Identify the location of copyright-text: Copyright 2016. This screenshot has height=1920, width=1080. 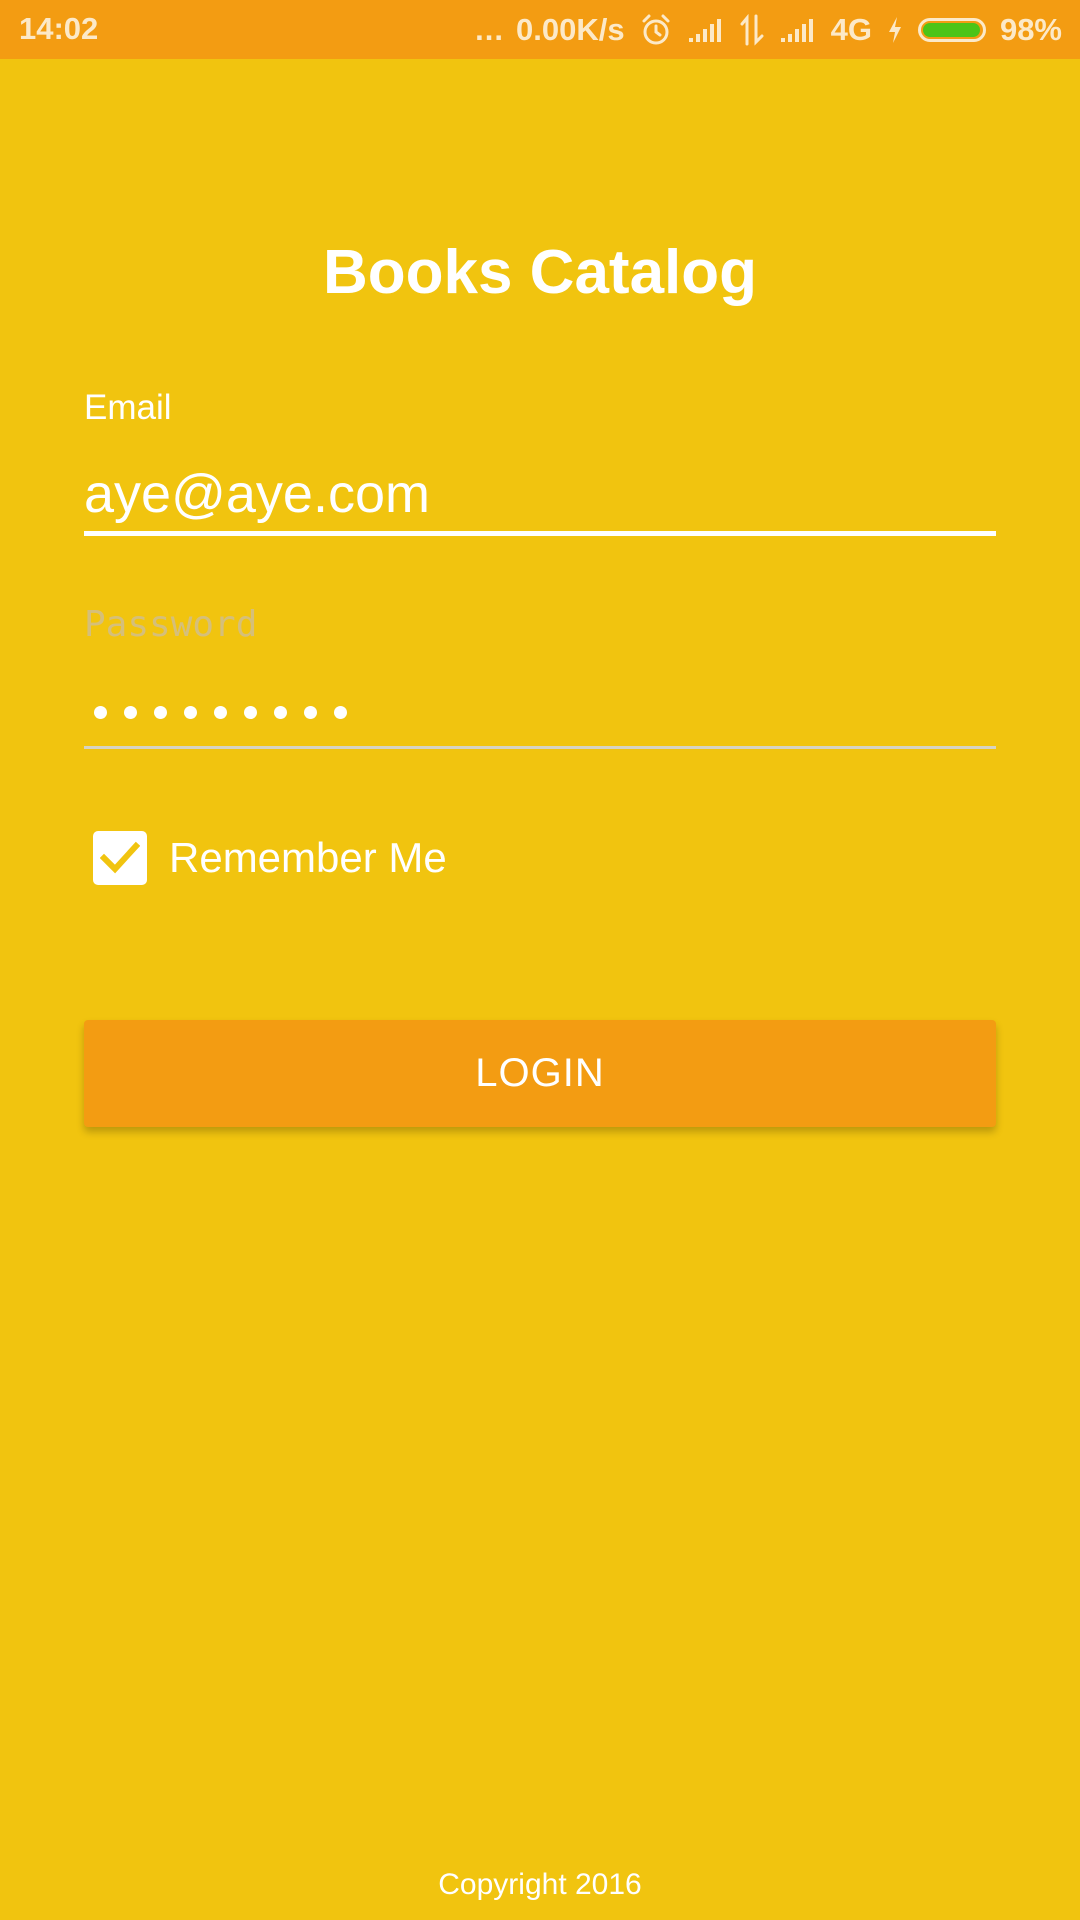
(540, 1884).